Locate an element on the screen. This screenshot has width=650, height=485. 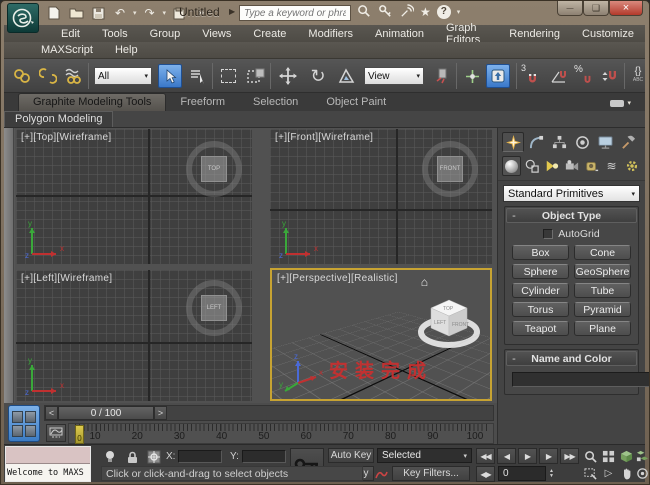
object-type-plane: Plane is located at coordinates (602, 328).